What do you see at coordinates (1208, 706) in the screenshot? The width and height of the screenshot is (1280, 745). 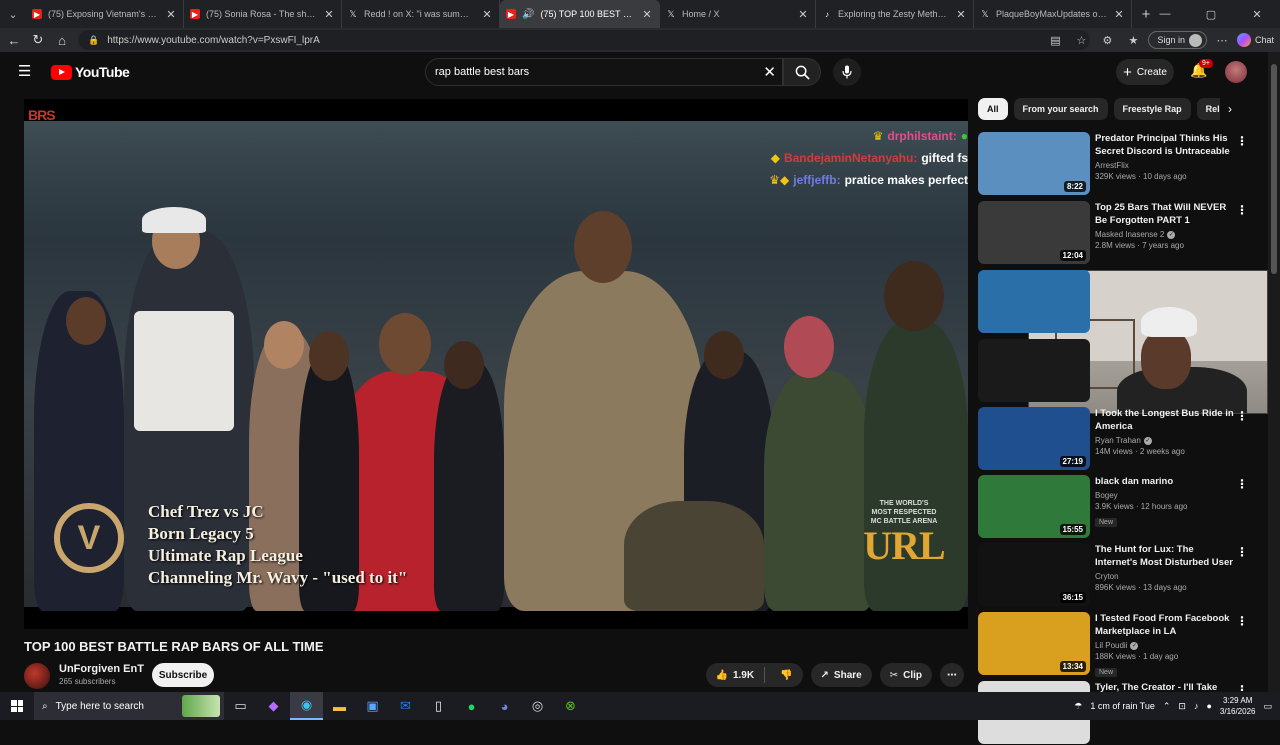 I see `mic-icon: ●` at bounding box center [1208, 706].